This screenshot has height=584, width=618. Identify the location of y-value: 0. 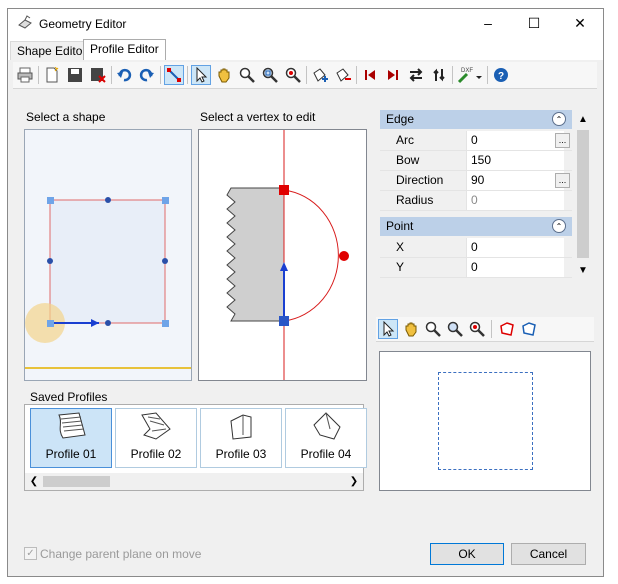
(515, 267).